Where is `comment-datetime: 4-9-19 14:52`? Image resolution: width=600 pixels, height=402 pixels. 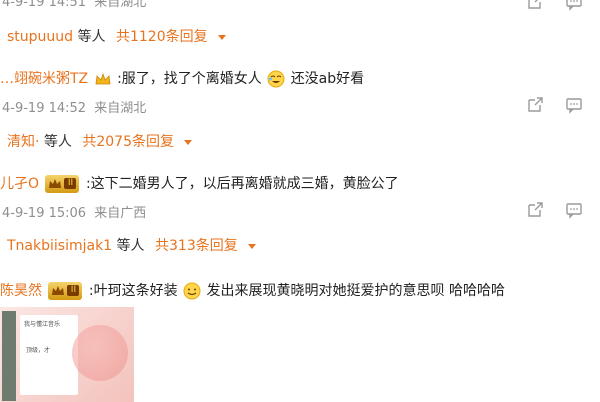 comment-datetime: 4-9-19 14:52 is located at coordinates (44, 108).